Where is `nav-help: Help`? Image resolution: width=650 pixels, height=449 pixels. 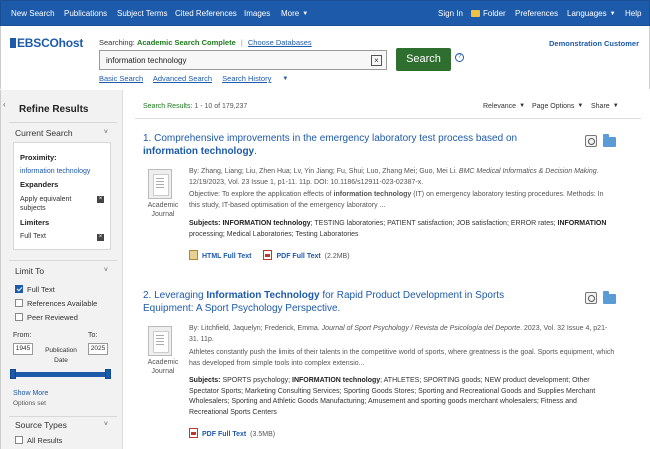 nav-help: Help is located at coordinates (633, 13).